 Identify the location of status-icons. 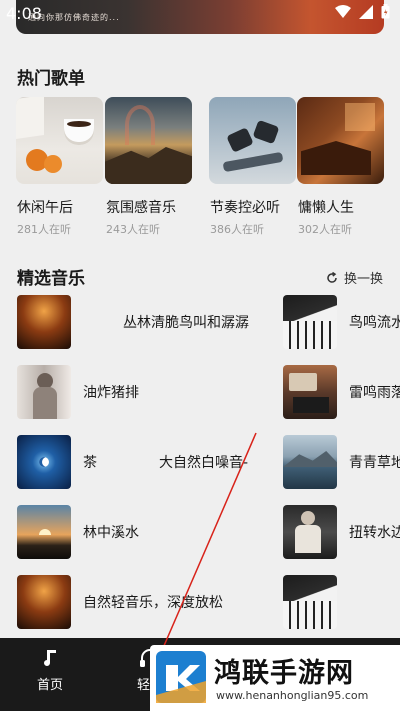
(362, 11).